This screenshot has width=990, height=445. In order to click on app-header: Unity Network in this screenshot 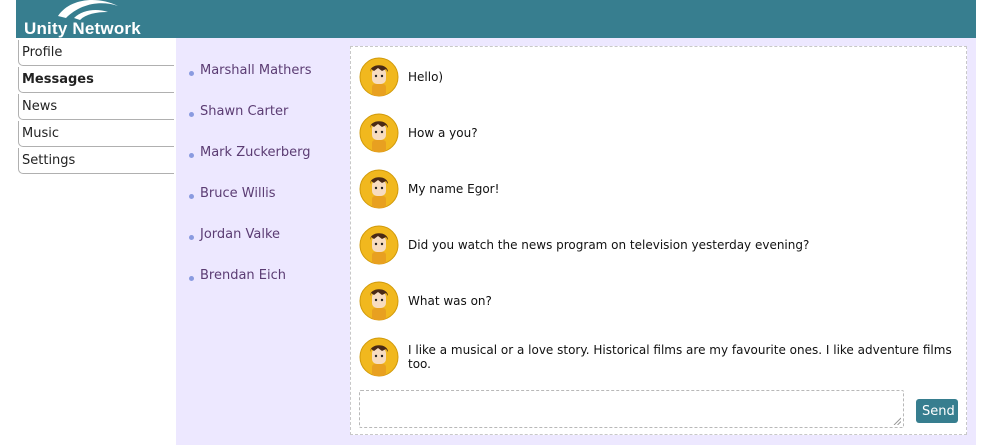, I will do `click(496, 19)`.